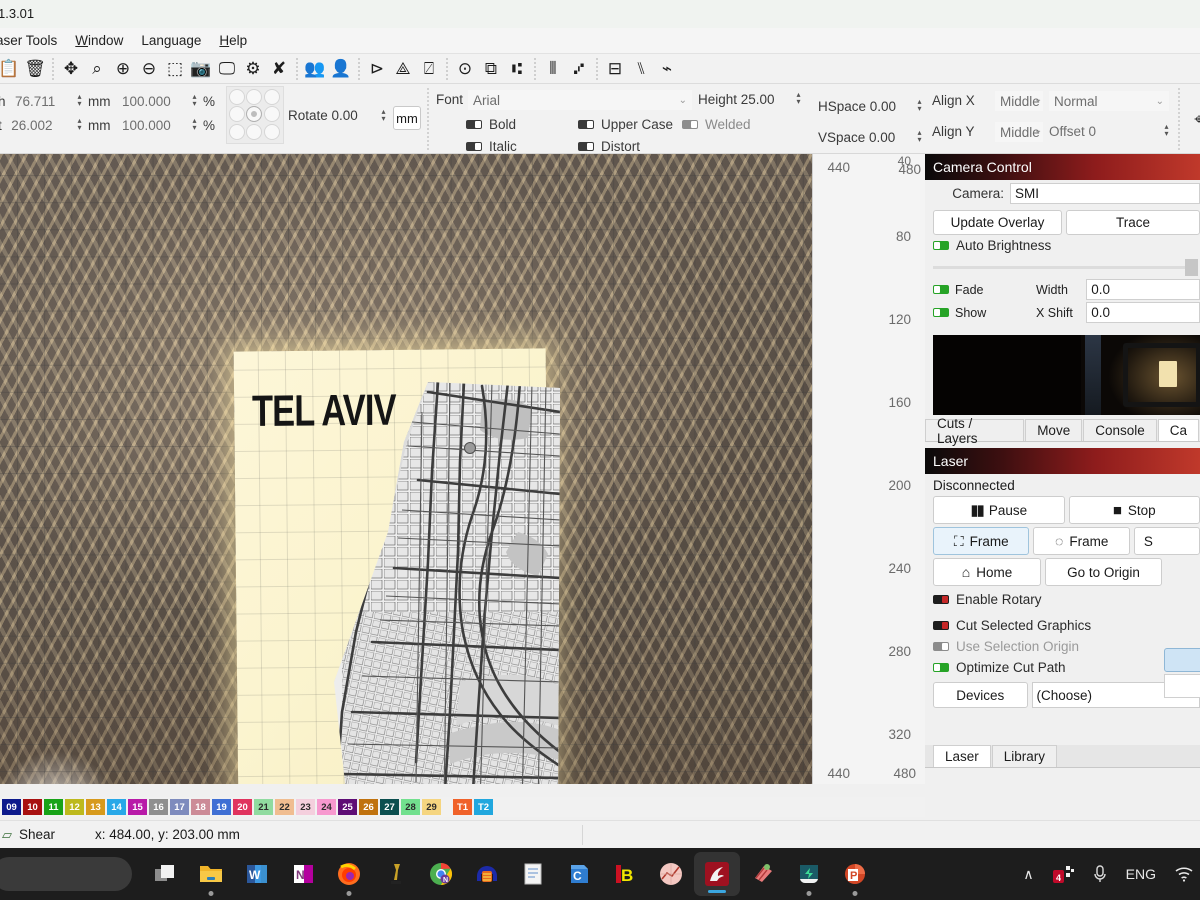  What do you see at coordinates (237, 97) in the screenshot?
I see `anchor-top-left` at bounding box center [237, 97].